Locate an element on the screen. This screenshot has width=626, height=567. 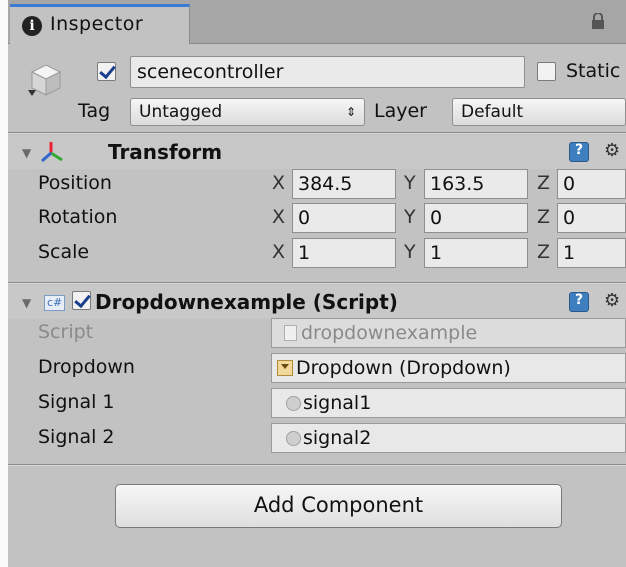
static-label: Static is located at coordinates (593, 71).